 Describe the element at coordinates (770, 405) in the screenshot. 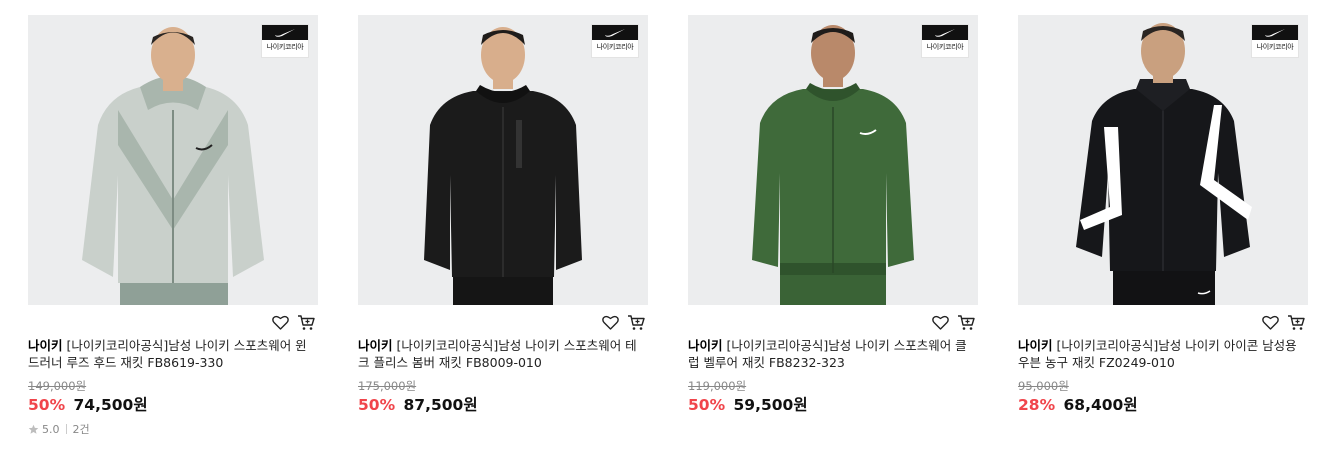

I see `sale-price: 59,500원` at that location.